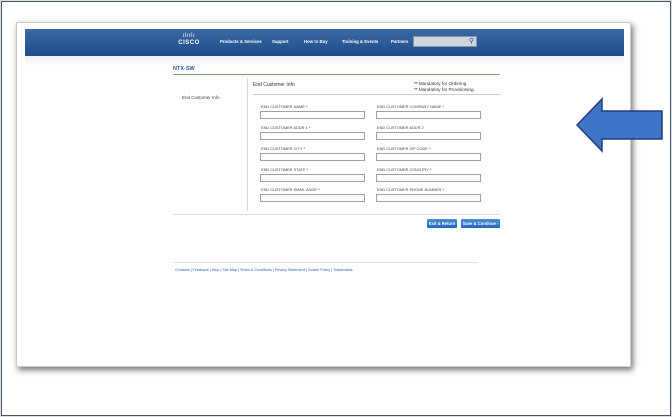  What do you see at coordinates (283, 148) in the screenshot?
I see `label-end-customer-city: END CUSTOMER CITY *` at bounding box center [283, 148].